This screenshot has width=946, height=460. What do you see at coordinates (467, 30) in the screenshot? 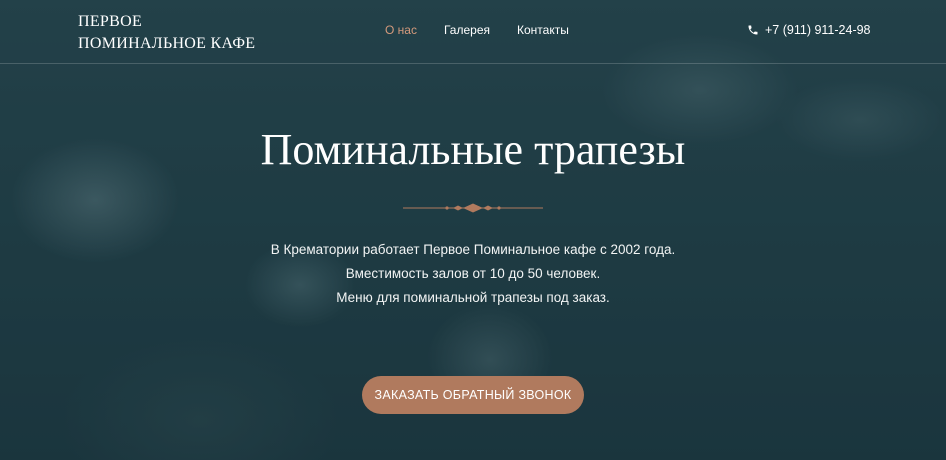
I see `nav-item-gallery: Галерея` at bounding box center [467, 30].